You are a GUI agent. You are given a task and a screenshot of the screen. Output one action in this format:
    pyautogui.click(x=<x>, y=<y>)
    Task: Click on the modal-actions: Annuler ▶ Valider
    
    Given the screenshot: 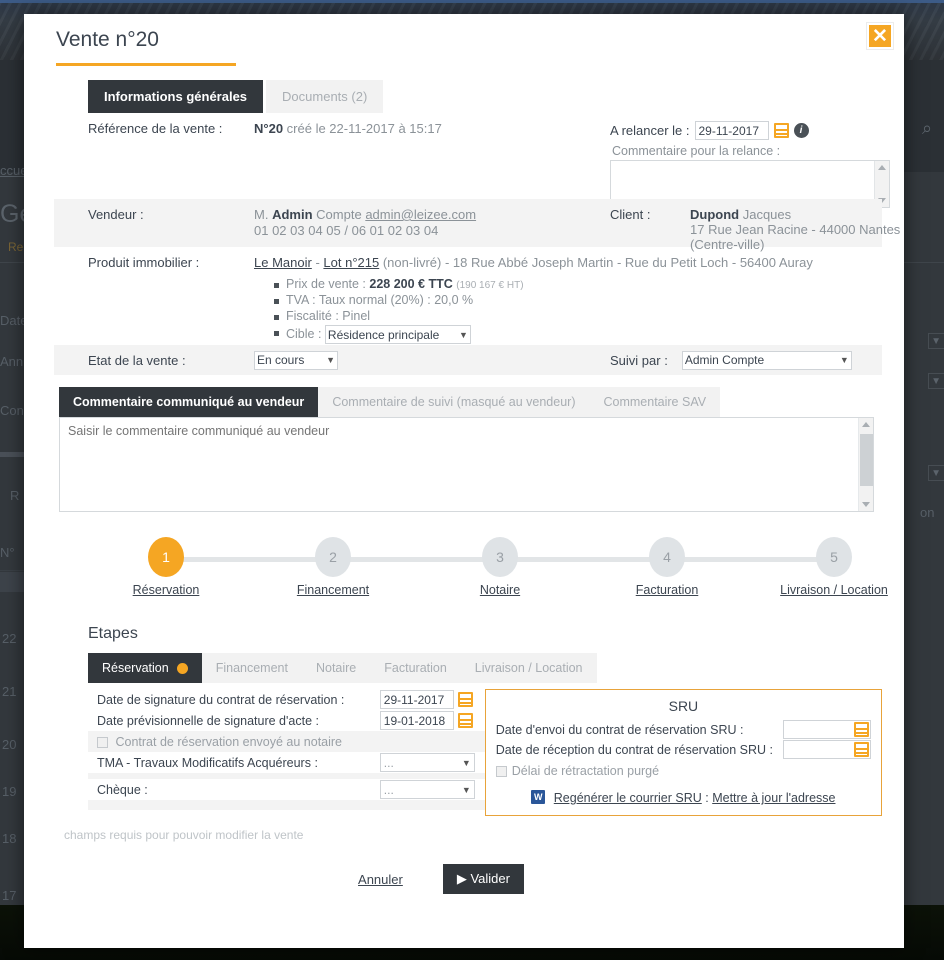 What is the action you would take?
    pyautogui.click(x=468, y=879)
    